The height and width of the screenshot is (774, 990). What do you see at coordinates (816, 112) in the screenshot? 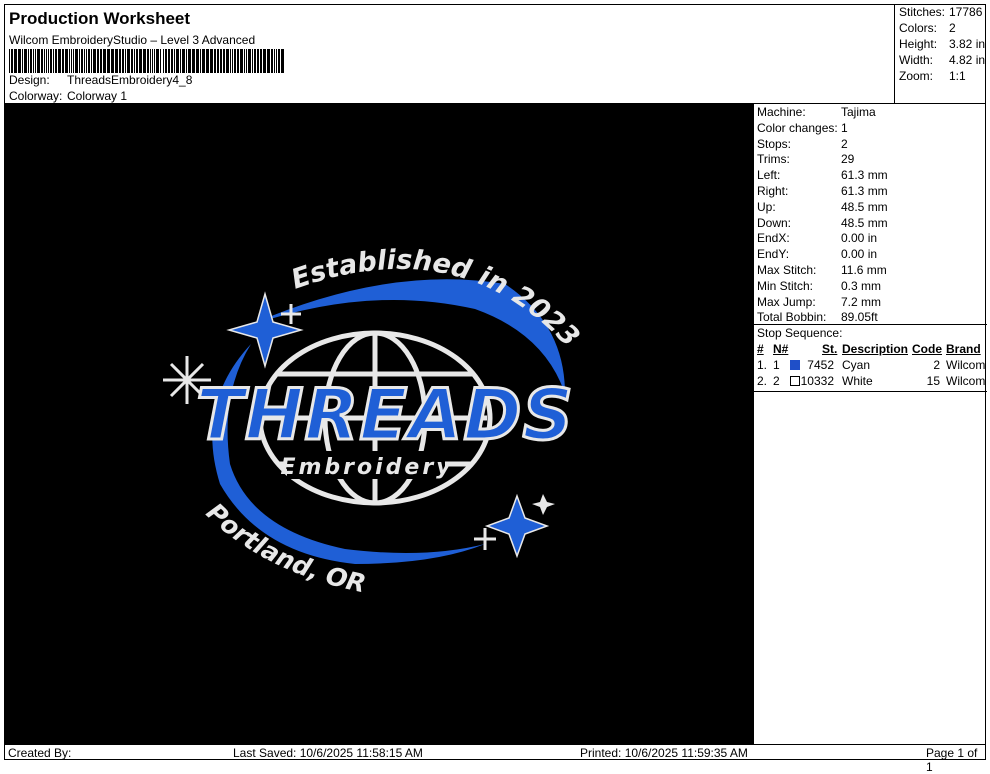
I see `machine-info-row: Machine: Tajima` at bounding box center [816, 112].